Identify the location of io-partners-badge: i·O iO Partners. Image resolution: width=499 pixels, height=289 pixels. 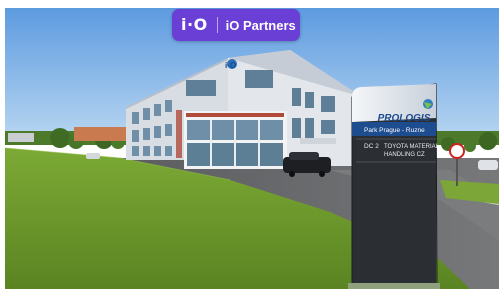
(236, 25).